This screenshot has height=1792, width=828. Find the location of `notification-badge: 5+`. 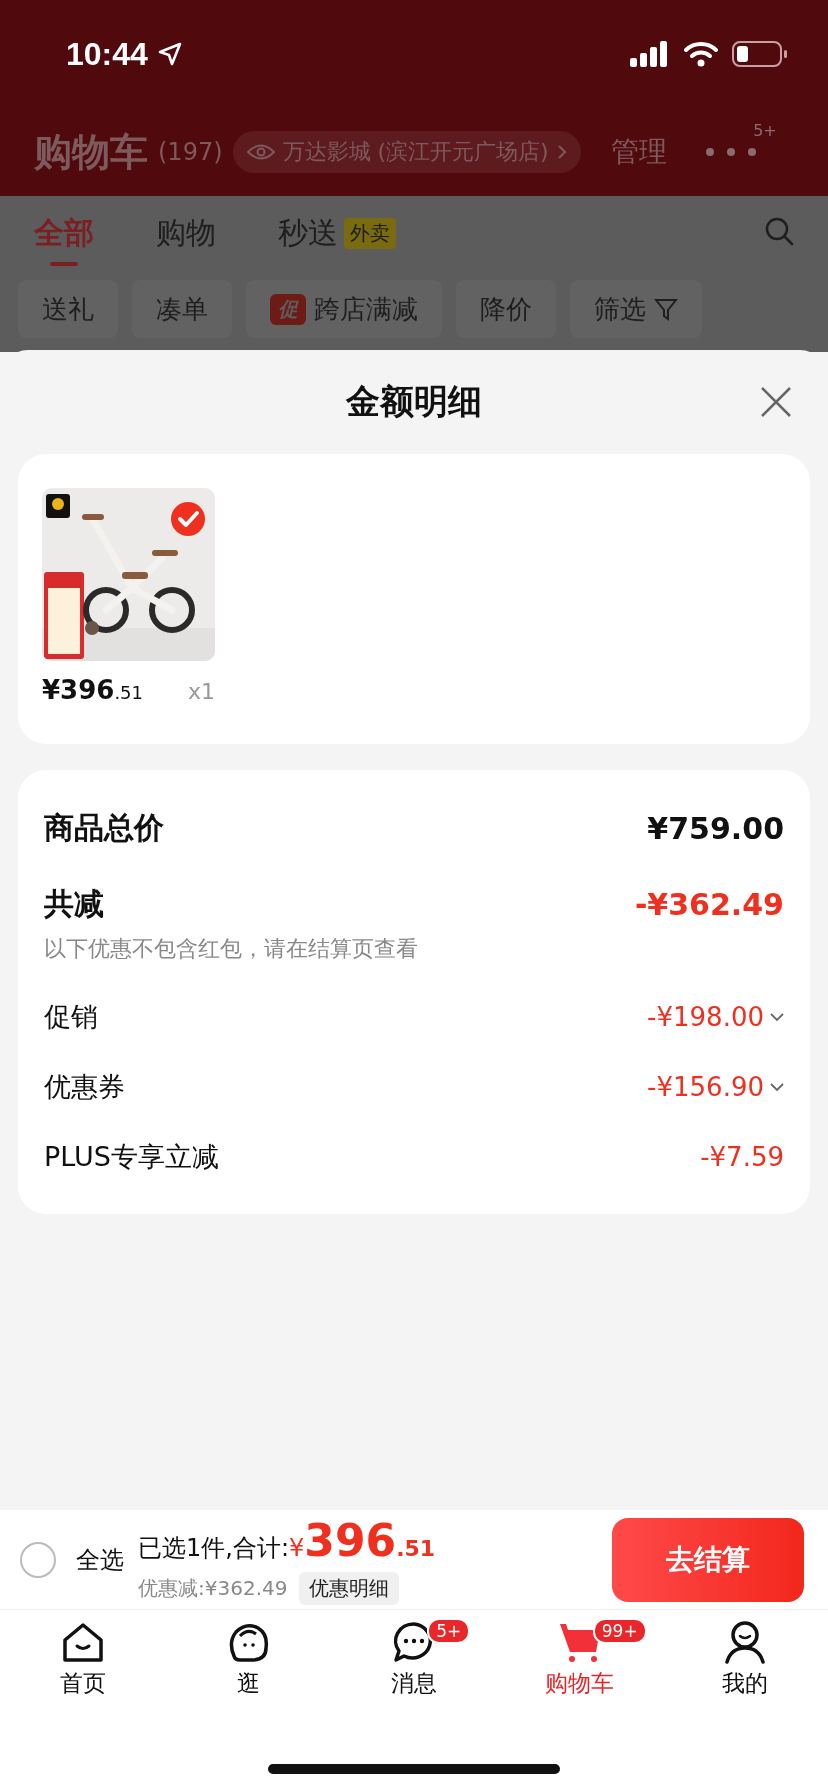

notification-badge: 5+ is located at coordinates (449, 1631).